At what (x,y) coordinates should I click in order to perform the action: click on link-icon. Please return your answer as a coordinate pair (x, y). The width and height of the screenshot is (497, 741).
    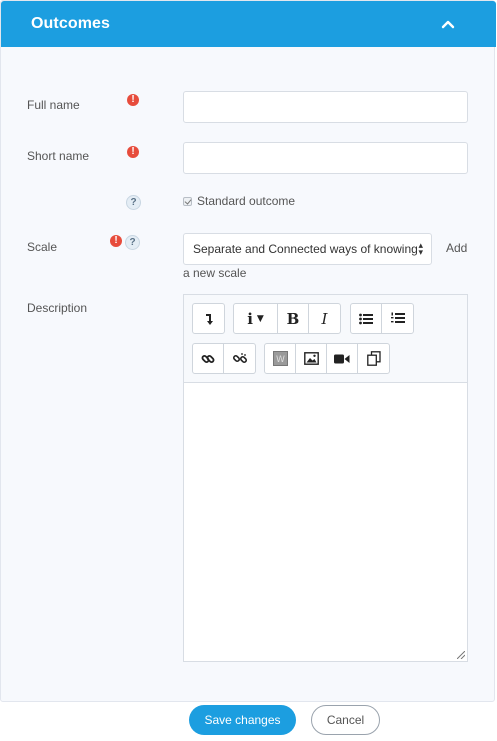
    Looking at the image, I should click on (208, 358).